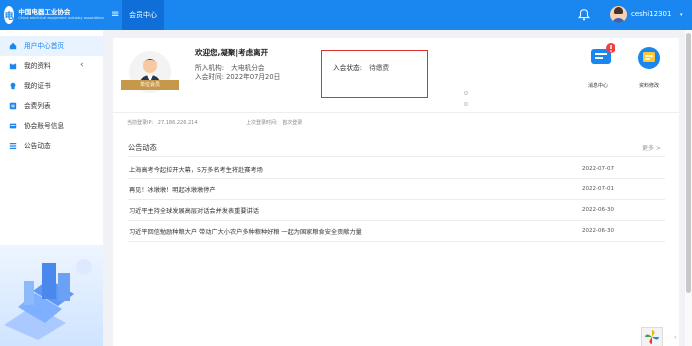 This screenshot has width=692, height=346. I want to click on join-time-value: 2022年07月20日, so click(253, 77).